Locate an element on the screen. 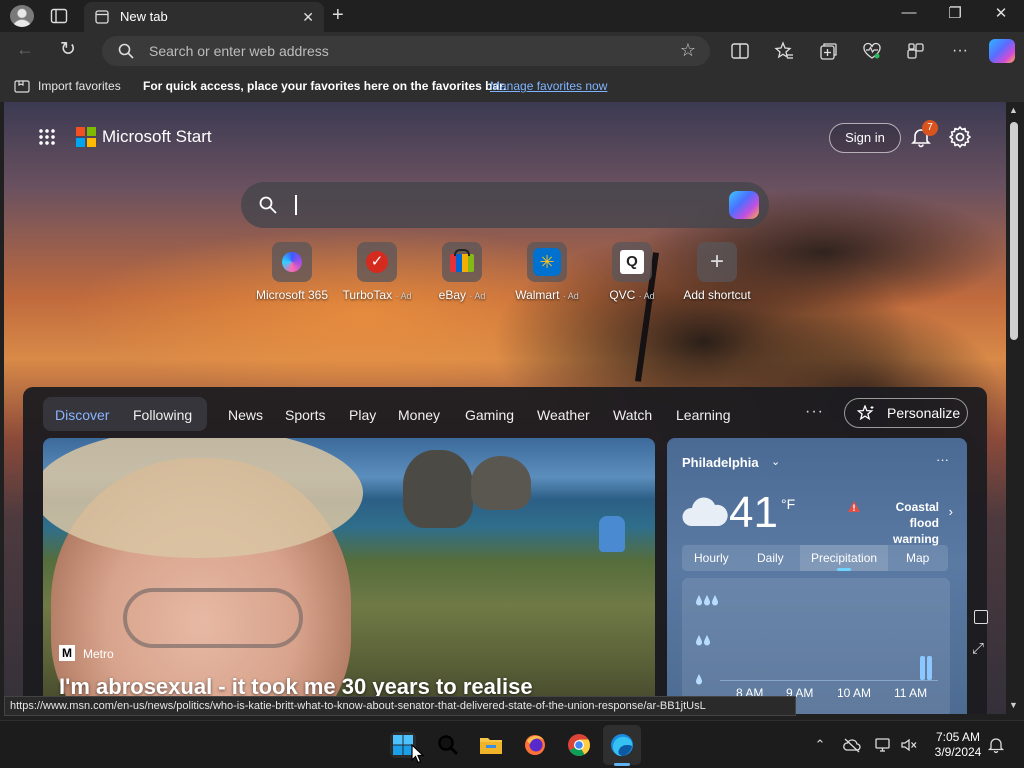  tab-play: Play is located at coordinates (362, 415).